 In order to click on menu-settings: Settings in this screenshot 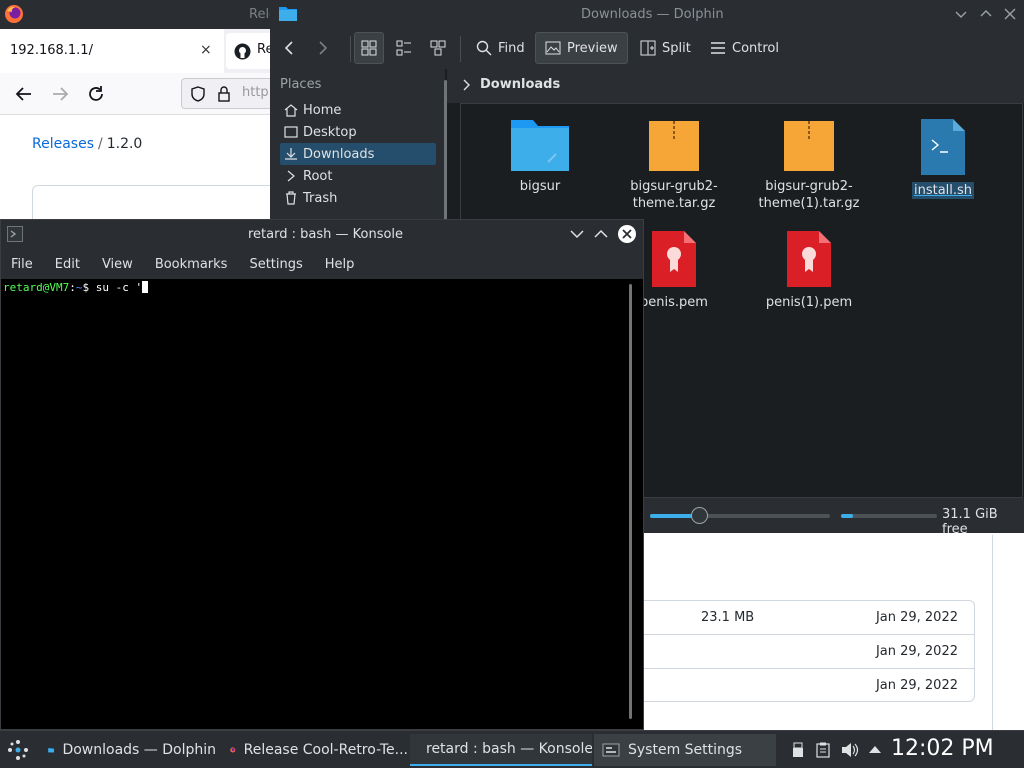, I will do `click(275, 264)`.